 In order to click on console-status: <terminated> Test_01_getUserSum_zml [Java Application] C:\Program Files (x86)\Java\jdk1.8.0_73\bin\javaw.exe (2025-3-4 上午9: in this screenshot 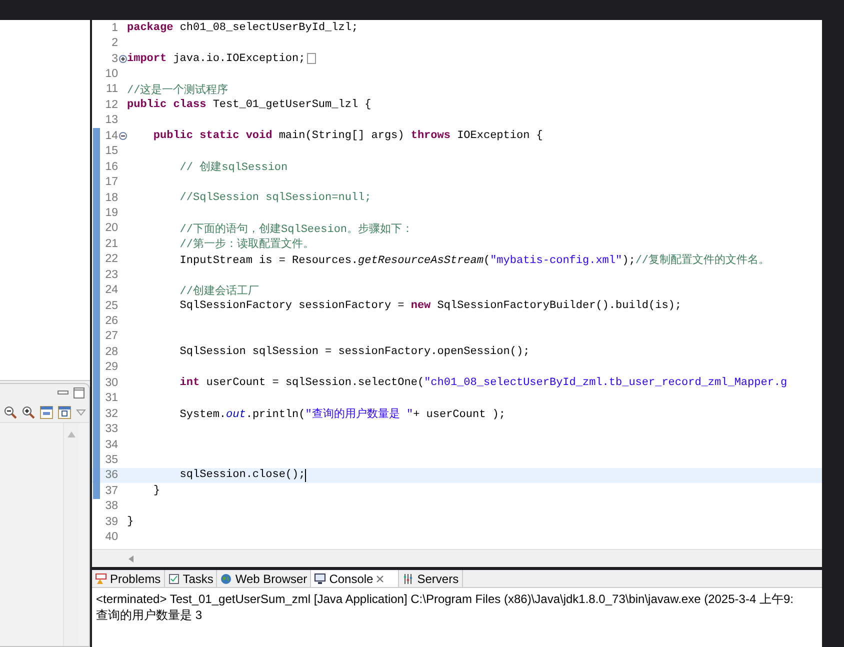, I will do `click(445, 599)`.